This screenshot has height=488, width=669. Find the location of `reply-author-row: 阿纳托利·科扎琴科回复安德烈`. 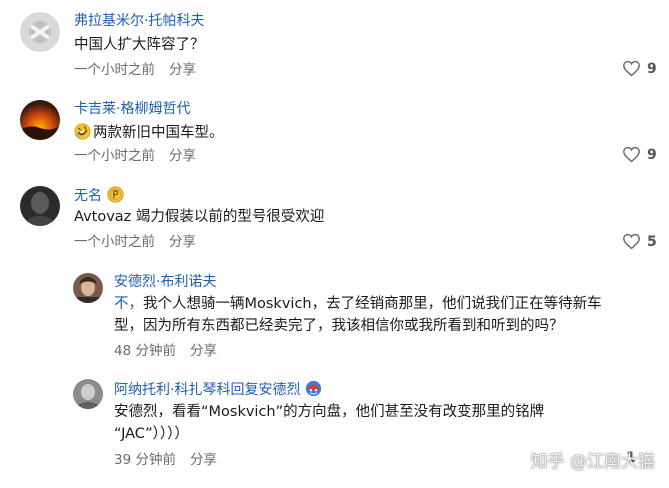

reply-author-row: 阿纳托利·科扎琴科回复安德烈 is located at coordinates (218, 389).